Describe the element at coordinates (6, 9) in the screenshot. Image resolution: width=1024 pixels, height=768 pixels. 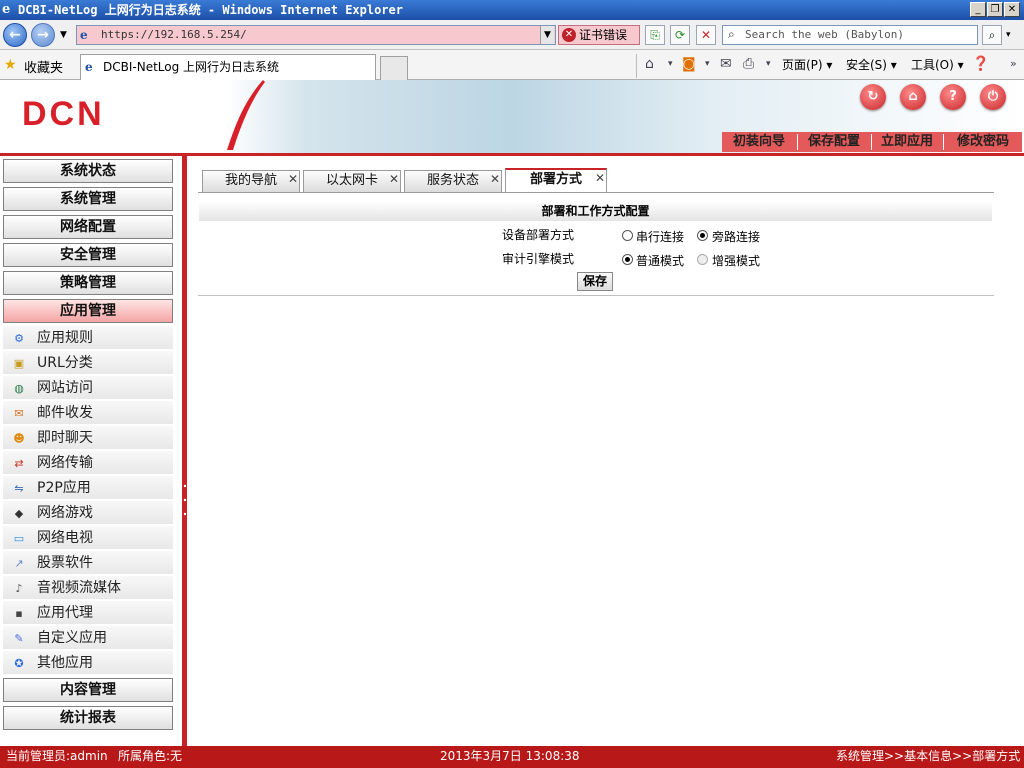
I see `ie-icon: e` at that location.